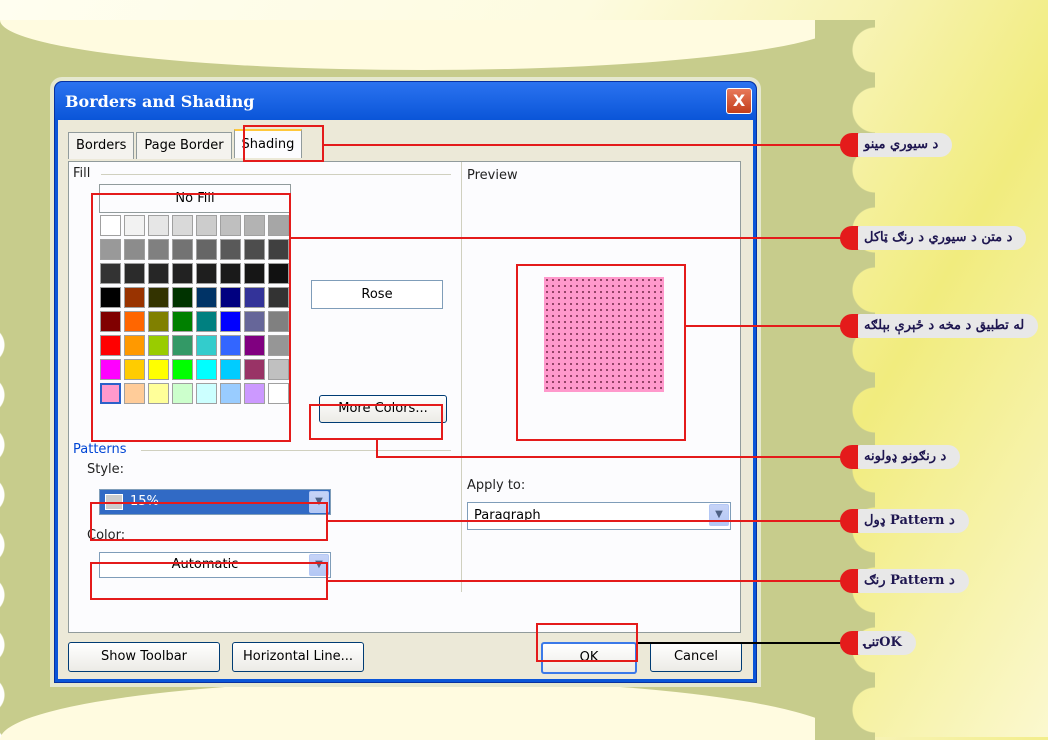  What do you see at coordinates (160, 101) in the screenshot?
I see `dialog-title: Borders and Shading` at bounding box center [160, 101].